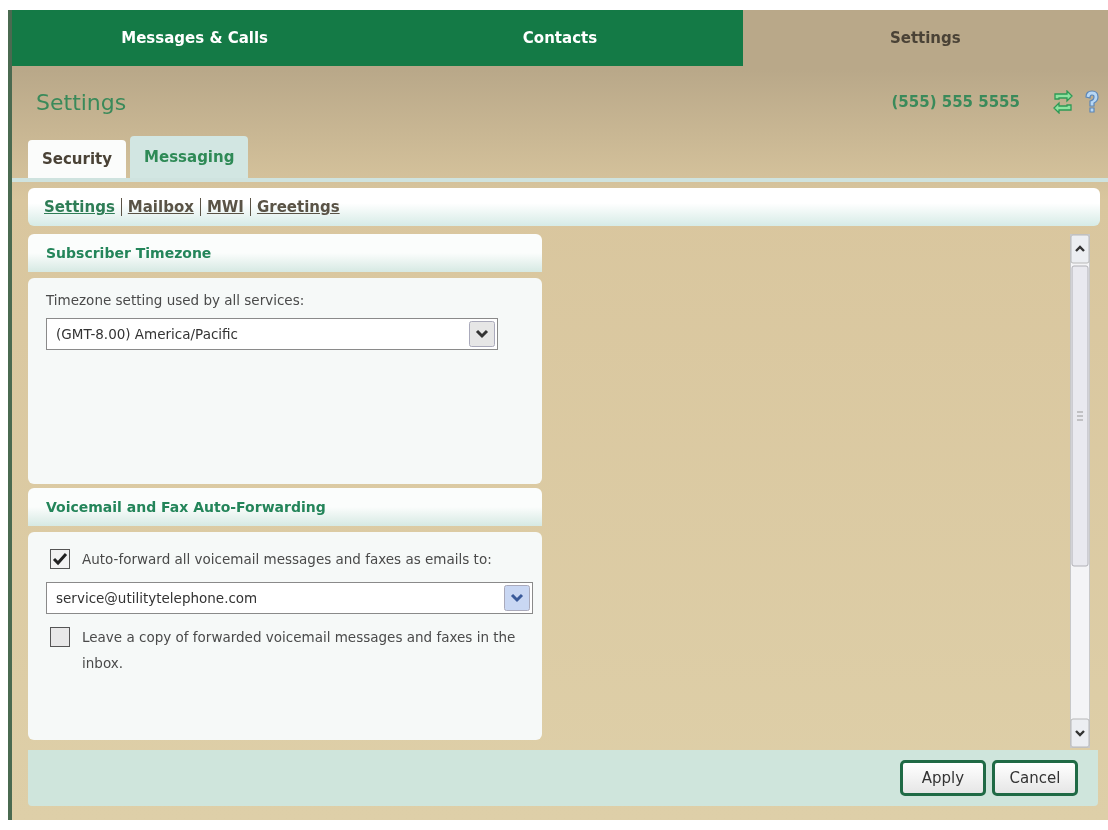 This screenshot has height=830, width=1108. I want to click on tab: Security, so click(77, 159).